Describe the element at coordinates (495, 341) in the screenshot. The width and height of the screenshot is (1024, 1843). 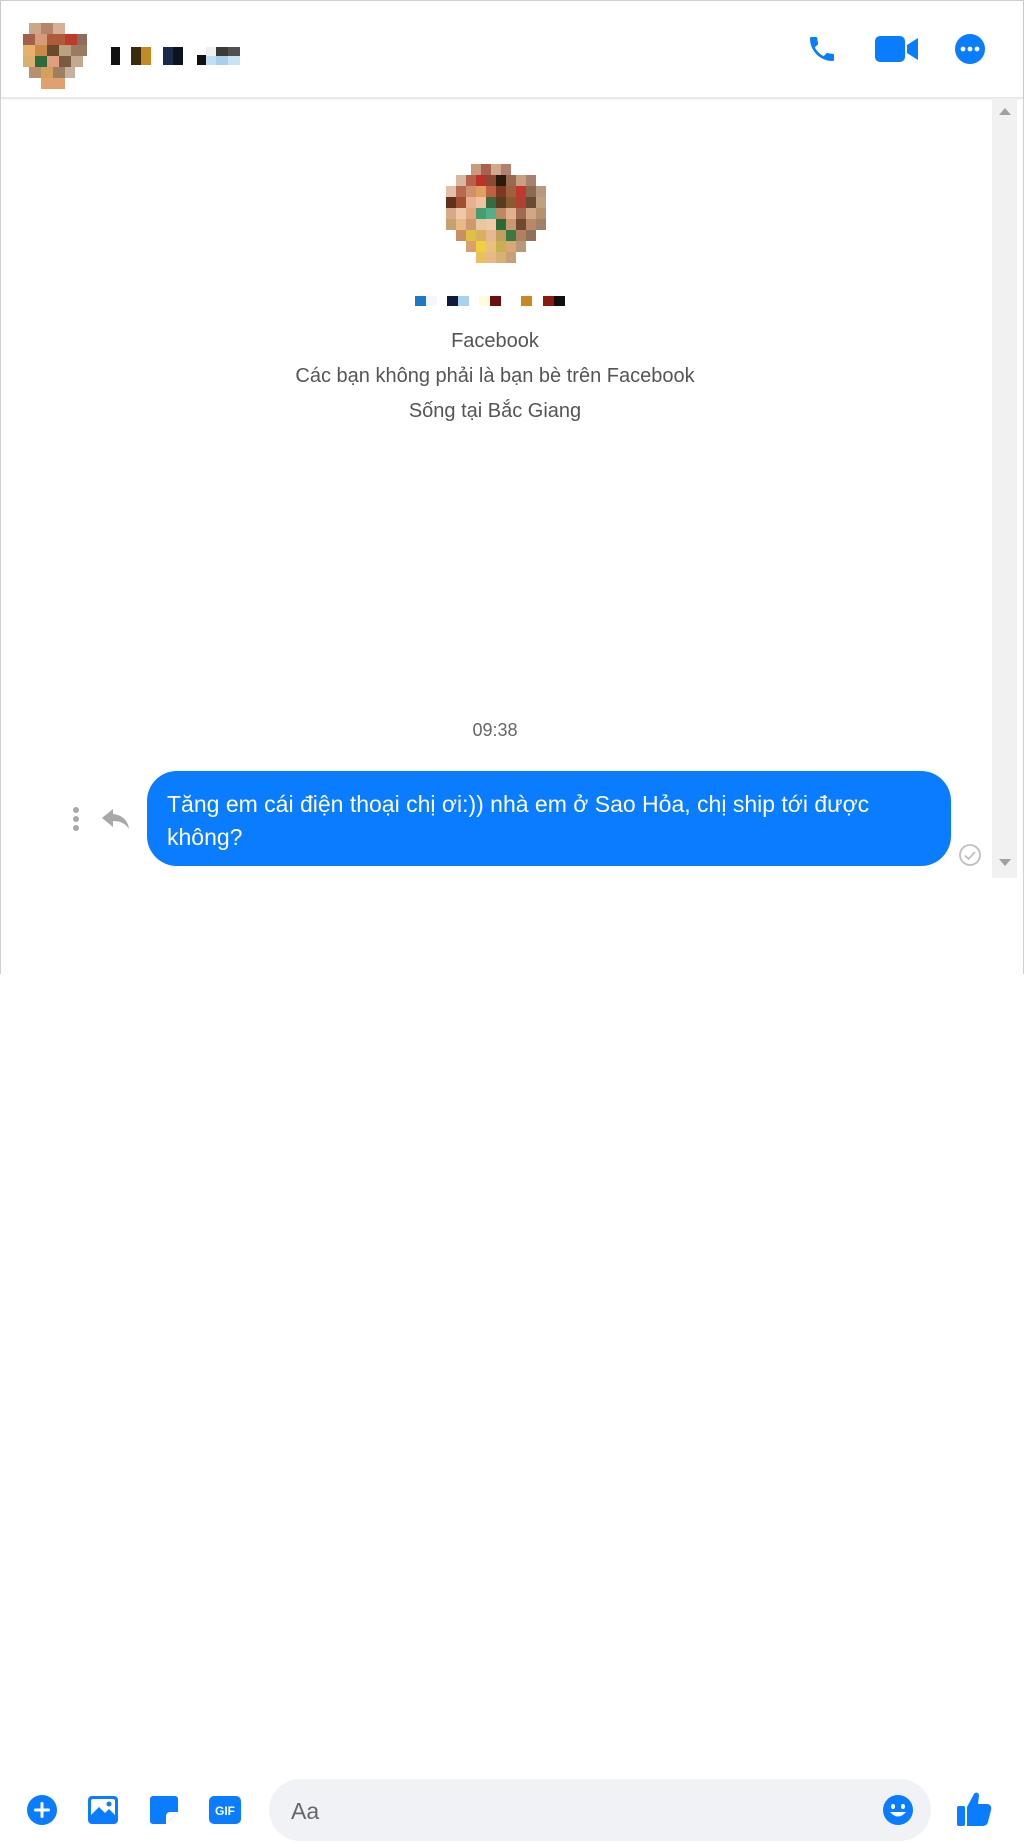
I see `intro-platform: Facebook` at that location.